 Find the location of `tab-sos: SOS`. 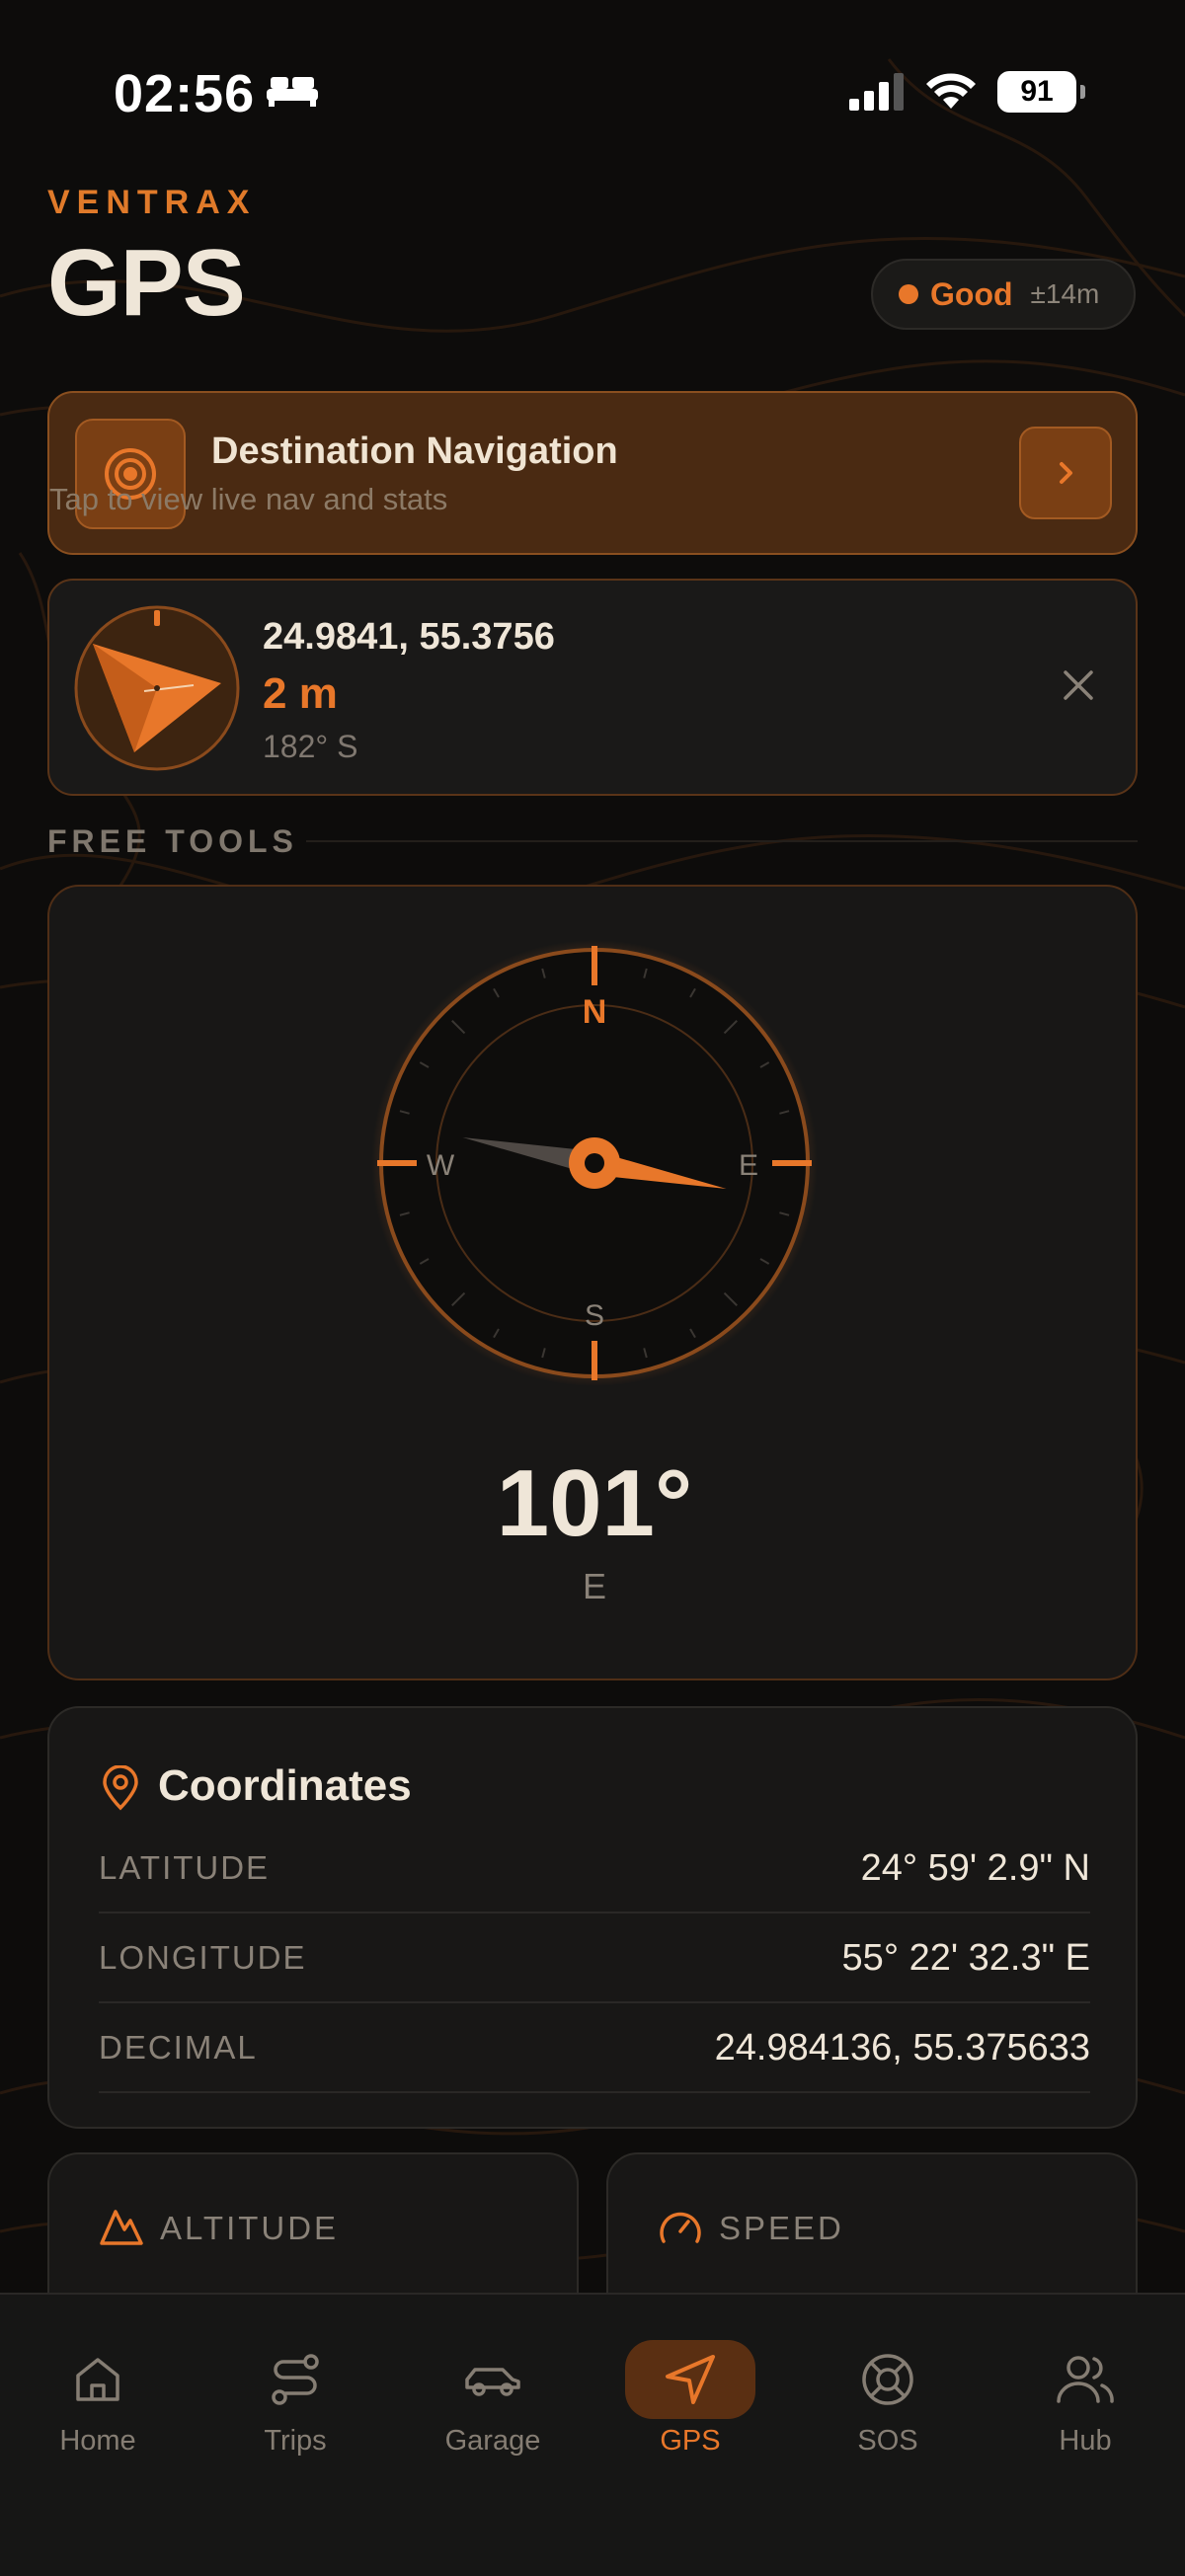

tab-sos: SOS is located at coordinates (888, 2399).